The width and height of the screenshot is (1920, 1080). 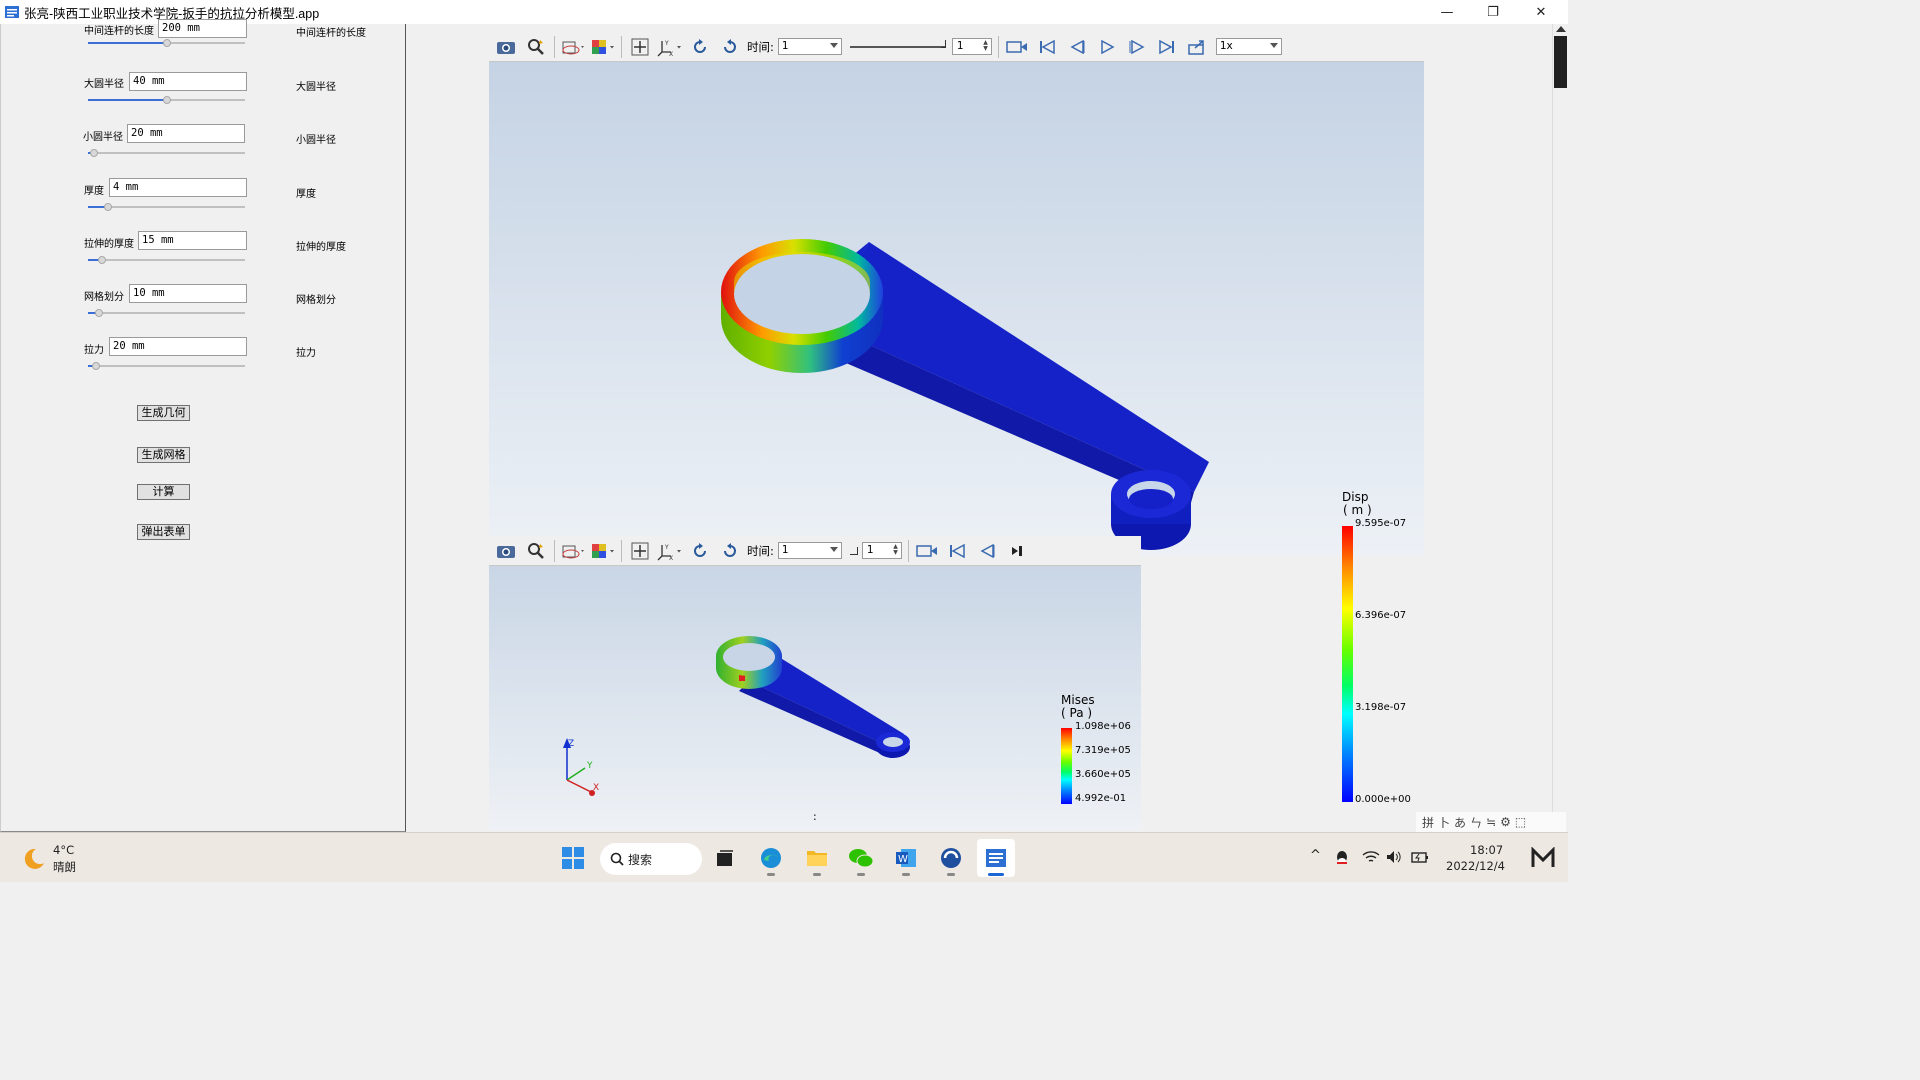 What do you see at coordinates (1107, 47) in the screenshot?
I see `play-icon` at bounding box center [1107, 47].